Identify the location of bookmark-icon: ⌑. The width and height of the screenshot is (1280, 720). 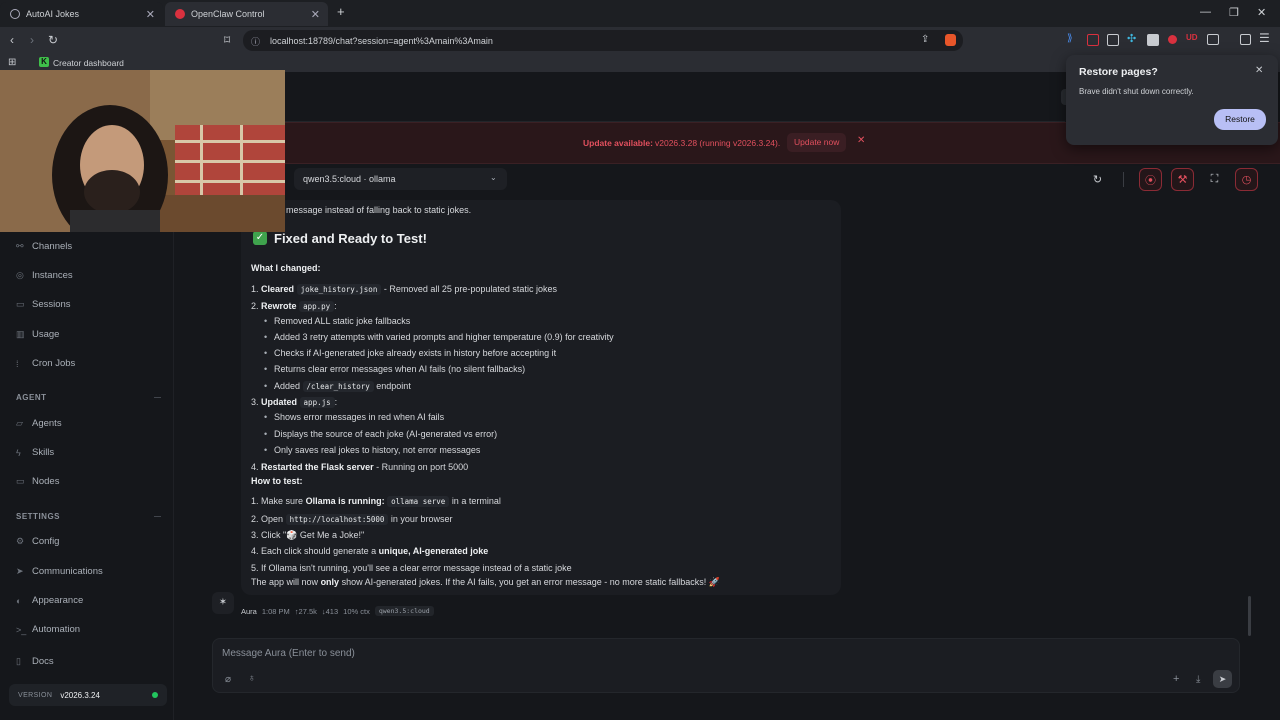
(227, 40).